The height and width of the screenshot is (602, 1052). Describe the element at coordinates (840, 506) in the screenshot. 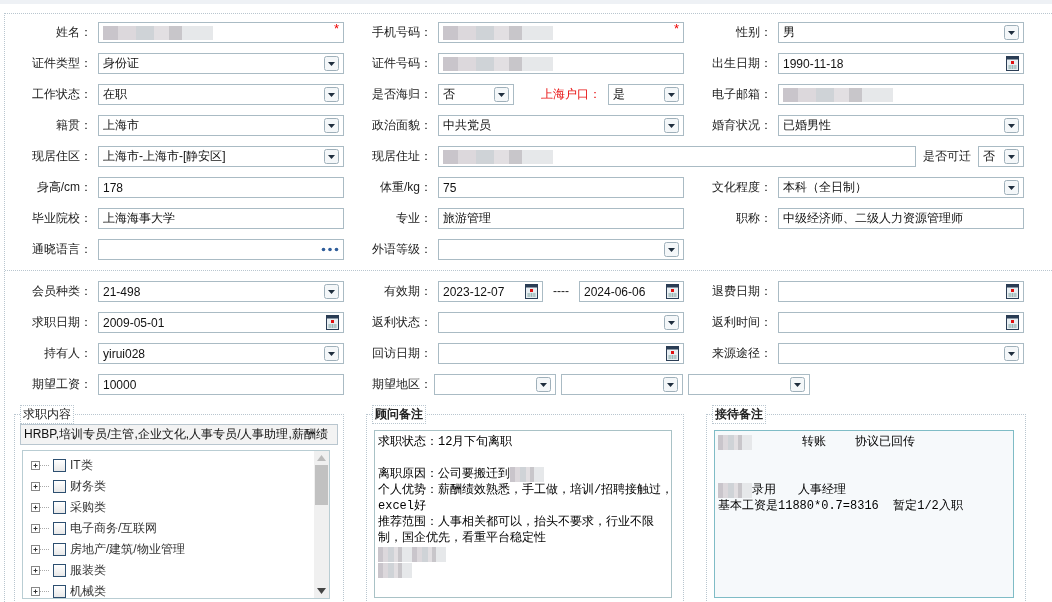

I see `note-text: 基本工资是11880*0.7=8316 暂定1/2入职` at that location.